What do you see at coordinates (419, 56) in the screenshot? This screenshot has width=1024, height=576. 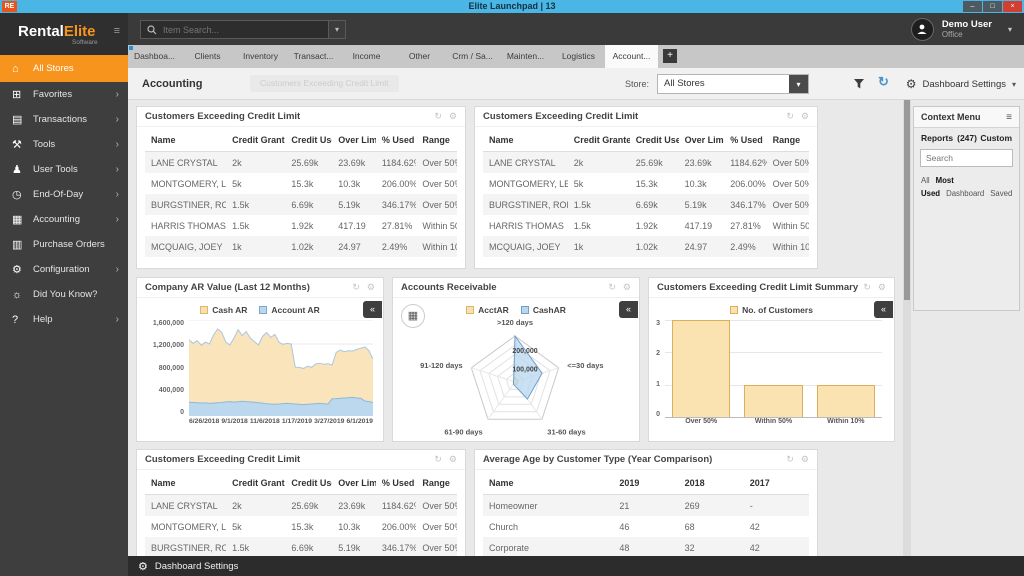 I see `tab-other: Other` at bounding box center [419, 56].